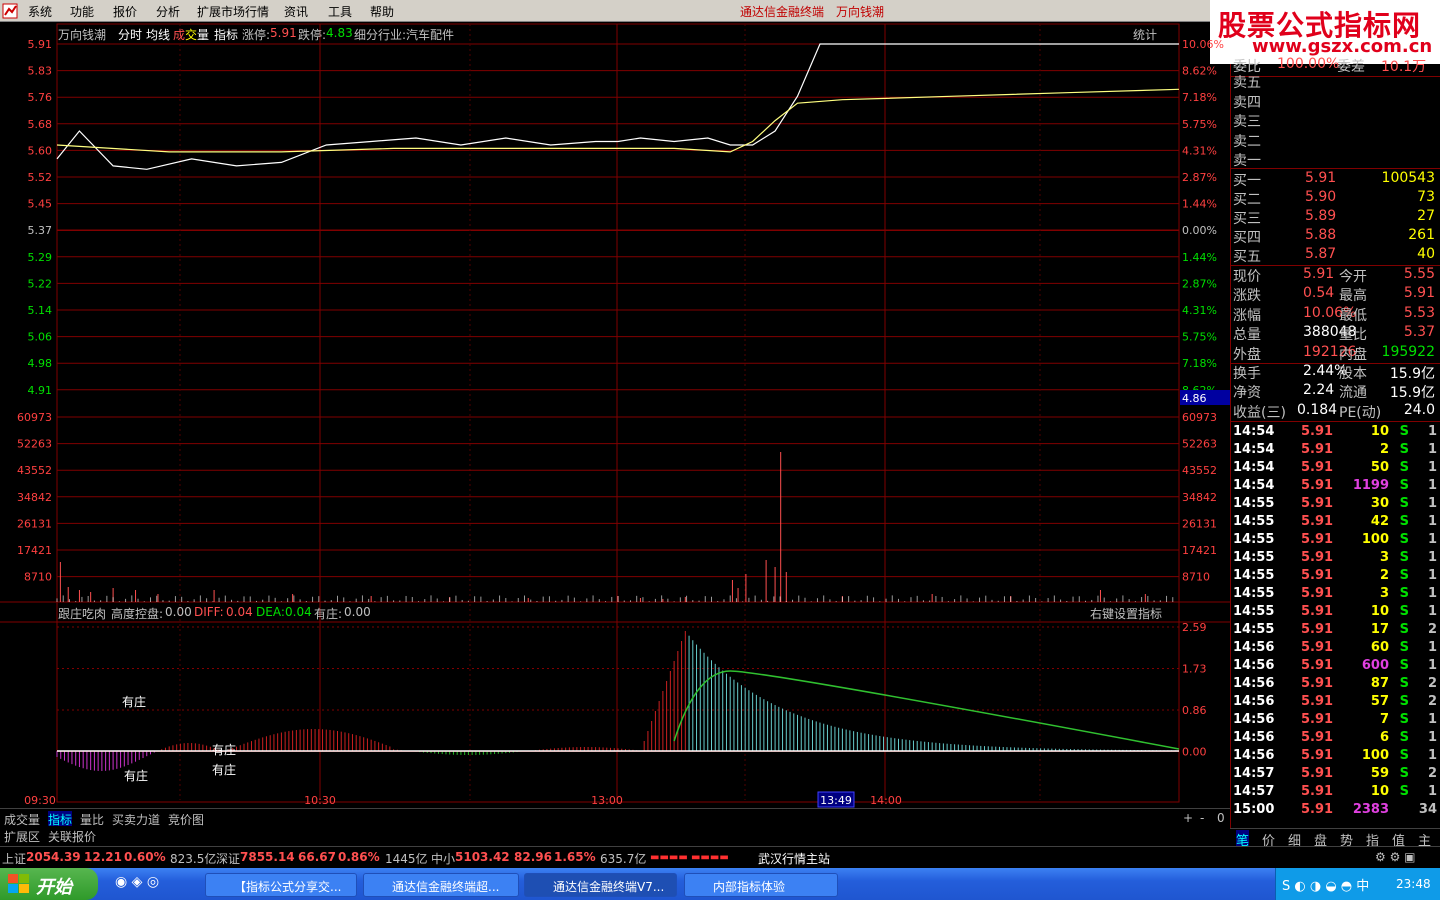 This screenshot has height=900, width=1440. I want to click on buy-level-volume: 261, so click(1421, 235).